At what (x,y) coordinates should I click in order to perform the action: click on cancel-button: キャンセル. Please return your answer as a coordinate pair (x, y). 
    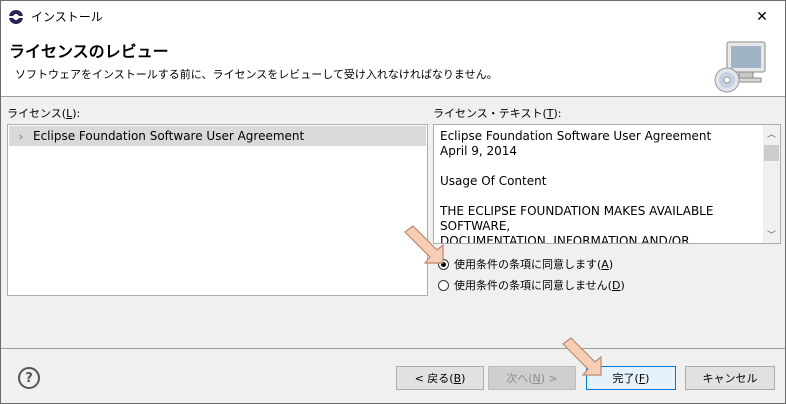
    Looking at the image, I should click on (730, 378).